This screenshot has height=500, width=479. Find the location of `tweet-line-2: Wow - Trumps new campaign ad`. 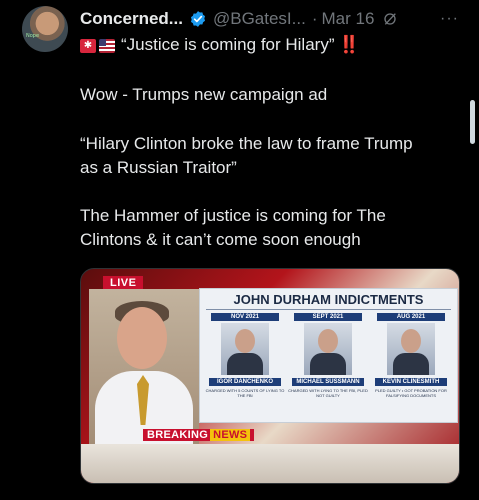

tweet-line-2: Wow - Trumps new campaign ad is located at coordinates (204, 94).